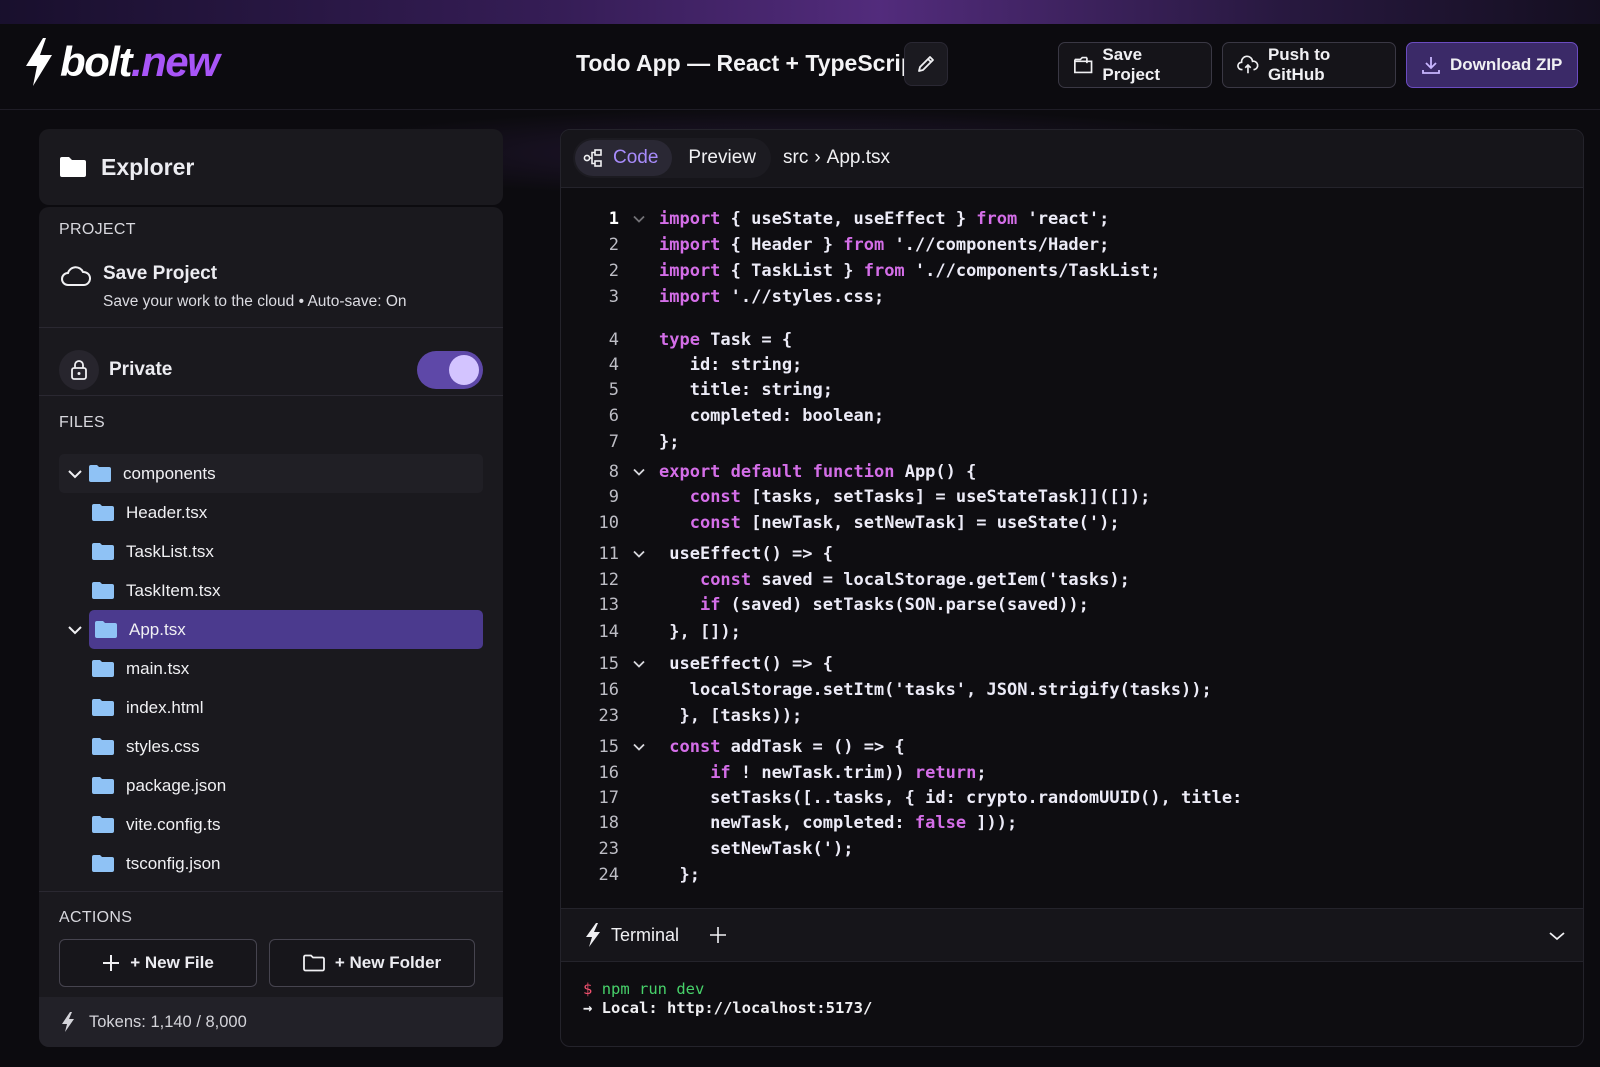 The width and height of the screenshot is (1600, 1067). I want to click on cloud-icon, so click(76, 276).